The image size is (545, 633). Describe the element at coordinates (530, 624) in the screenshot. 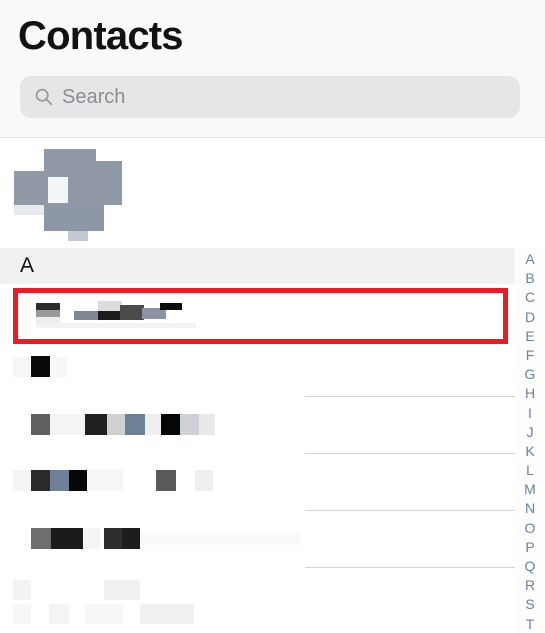

I see `alpha-index-letter-t: T` at that location.